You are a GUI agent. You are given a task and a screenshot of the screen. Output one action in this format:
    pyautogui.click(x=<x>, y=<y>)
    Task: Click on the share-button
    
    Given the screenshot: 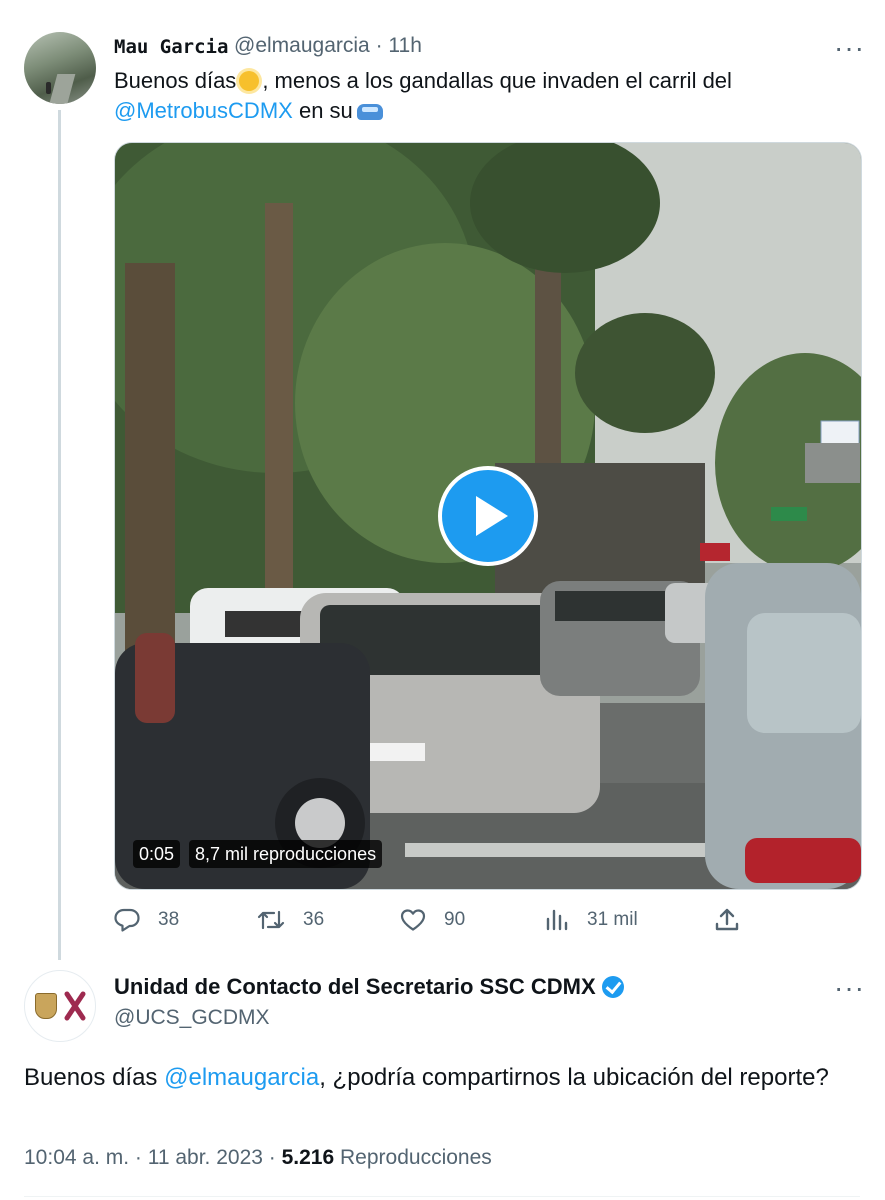 What is the action you would take?
    pyautogui.click(x=736, y=920)
    